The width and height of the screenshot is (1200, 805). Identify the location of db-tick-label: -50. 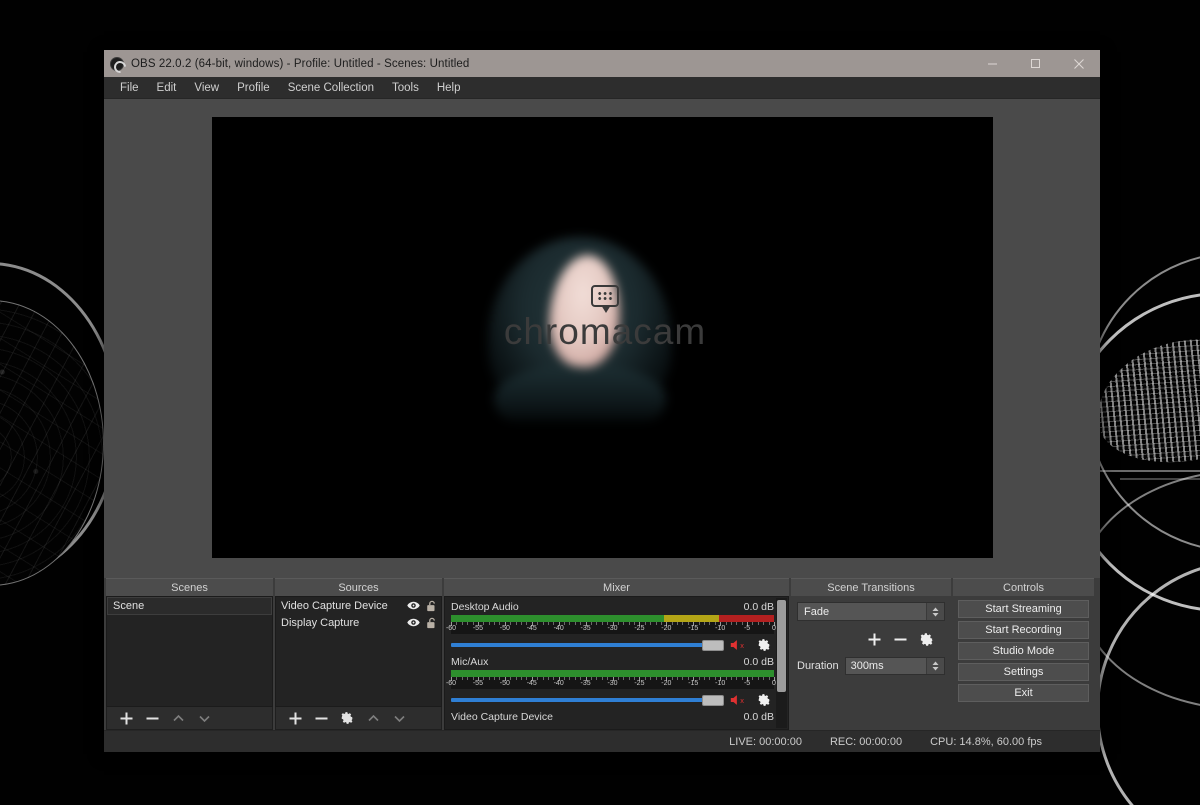
(504, 683).